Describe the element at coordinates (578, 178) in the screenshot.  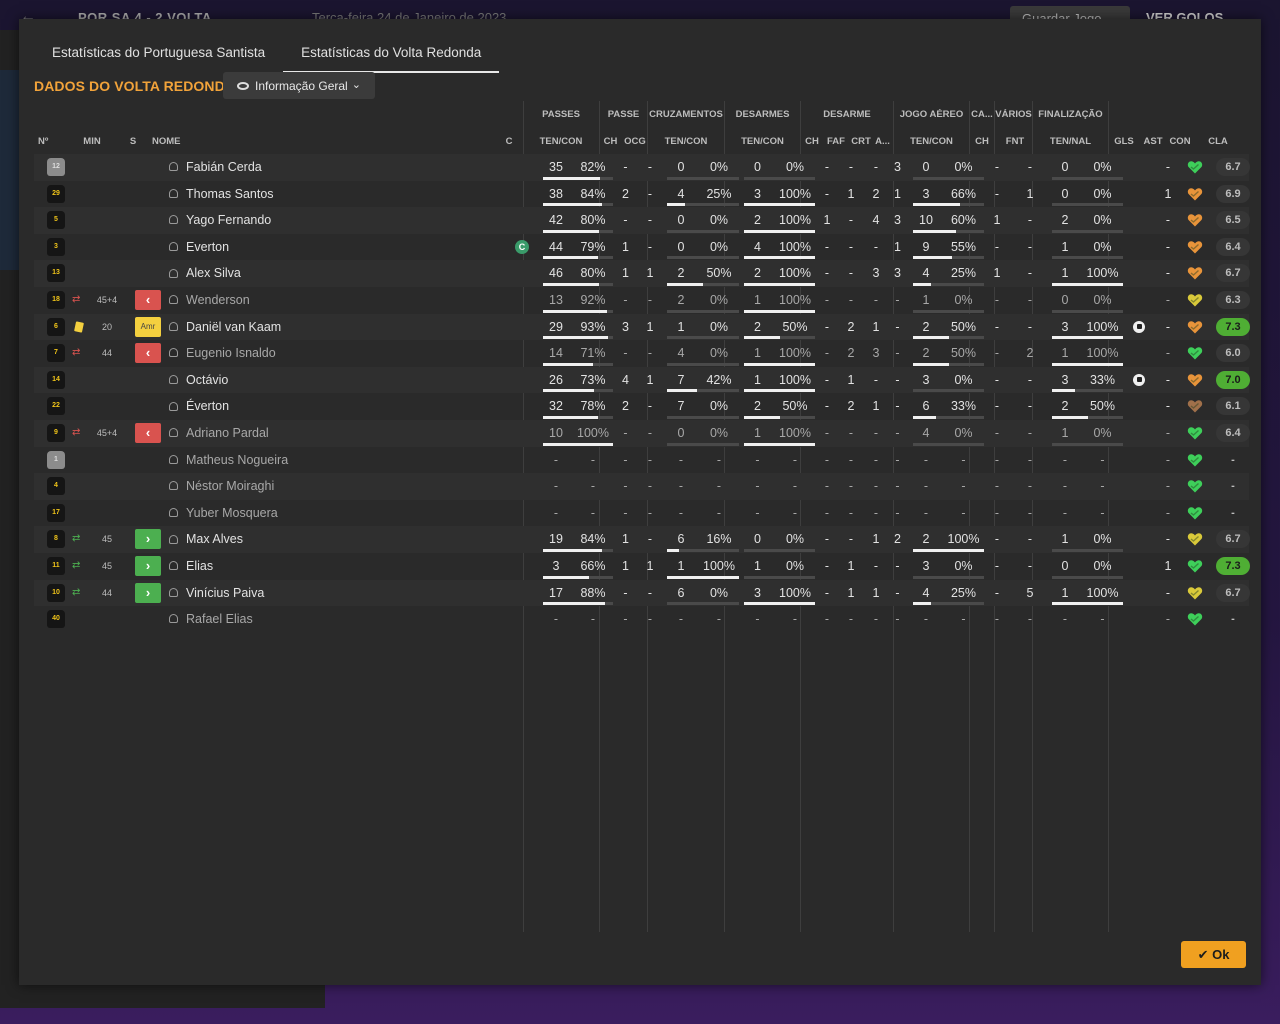
I see `passes-bar-track` at that location.